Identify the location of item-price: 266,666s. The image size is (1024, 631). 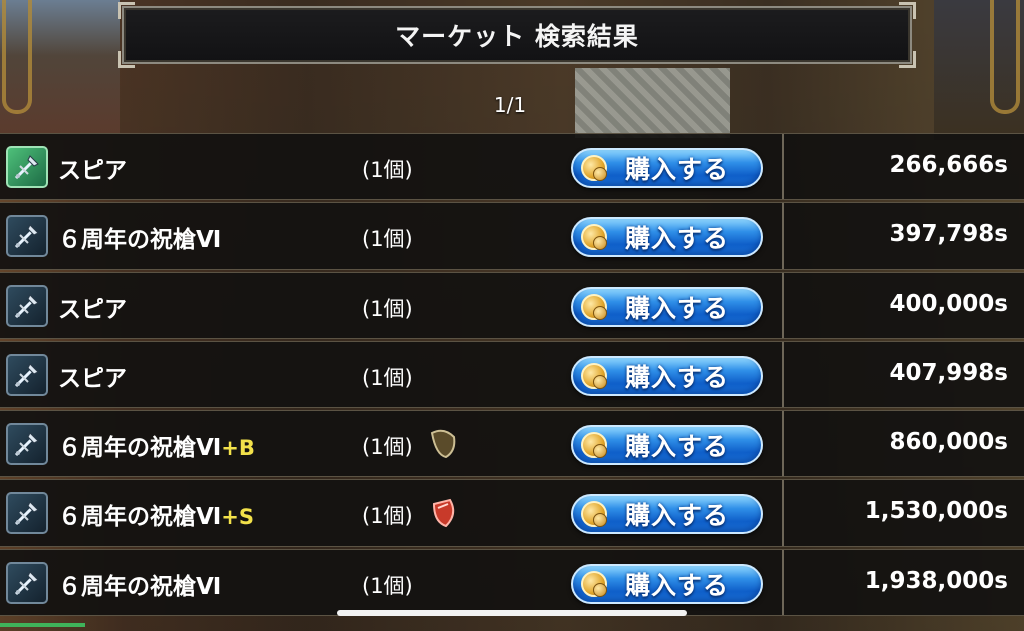
(948, 165).